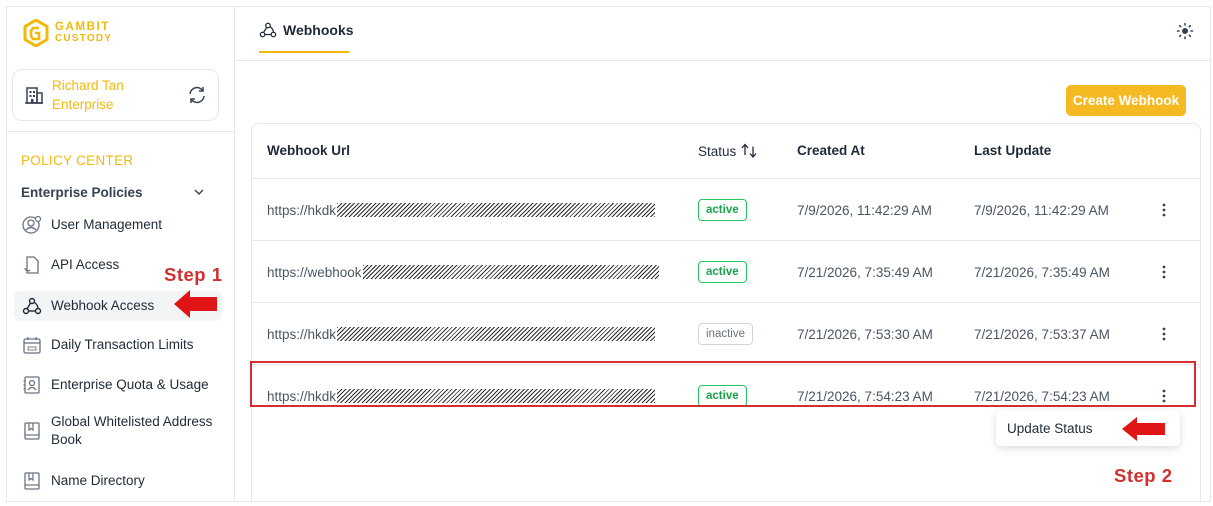 The width and height of the screenshot is (1213, 506). I want to click on brand-line2: CUSTODY, so click(84, 38).